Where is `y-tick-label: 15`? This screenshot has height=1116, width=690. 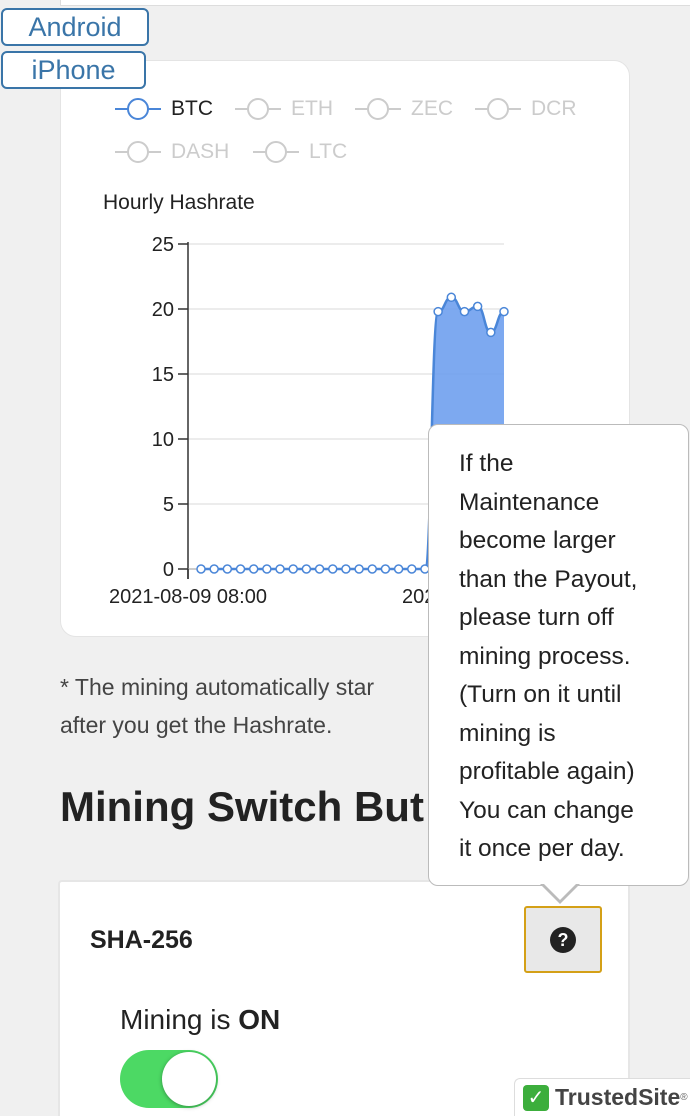
y-tick-label: 15 is located at coordinates (163, 375).